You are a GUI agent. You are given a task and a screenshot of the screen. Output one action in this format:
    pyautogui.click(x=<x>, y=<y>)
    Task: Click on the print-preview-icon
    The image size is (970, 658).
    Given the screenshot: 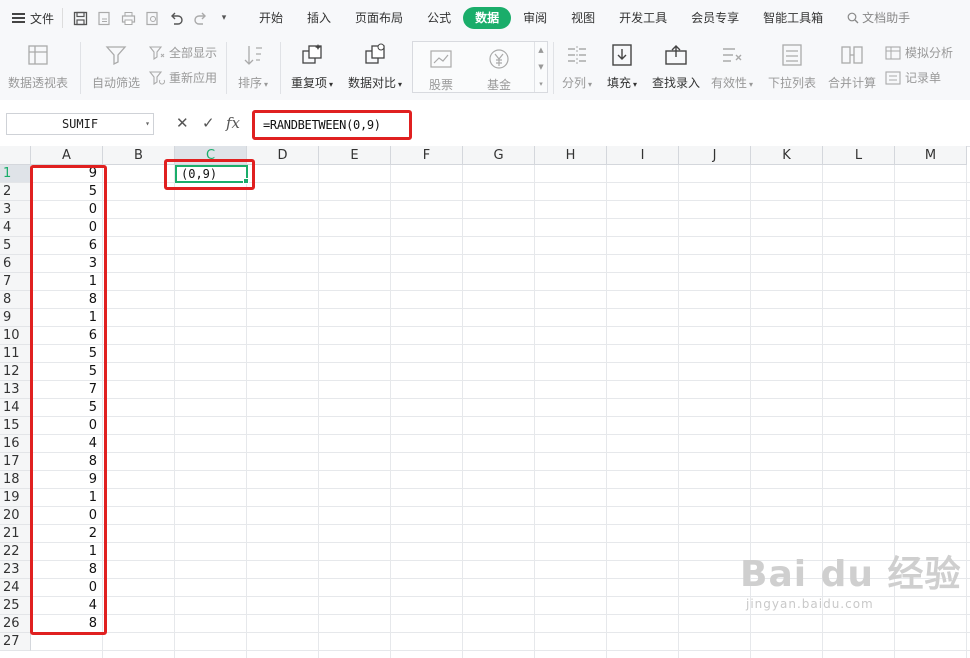 What is the action you would take?
    pyautogui.click(x=152, y=18)
    